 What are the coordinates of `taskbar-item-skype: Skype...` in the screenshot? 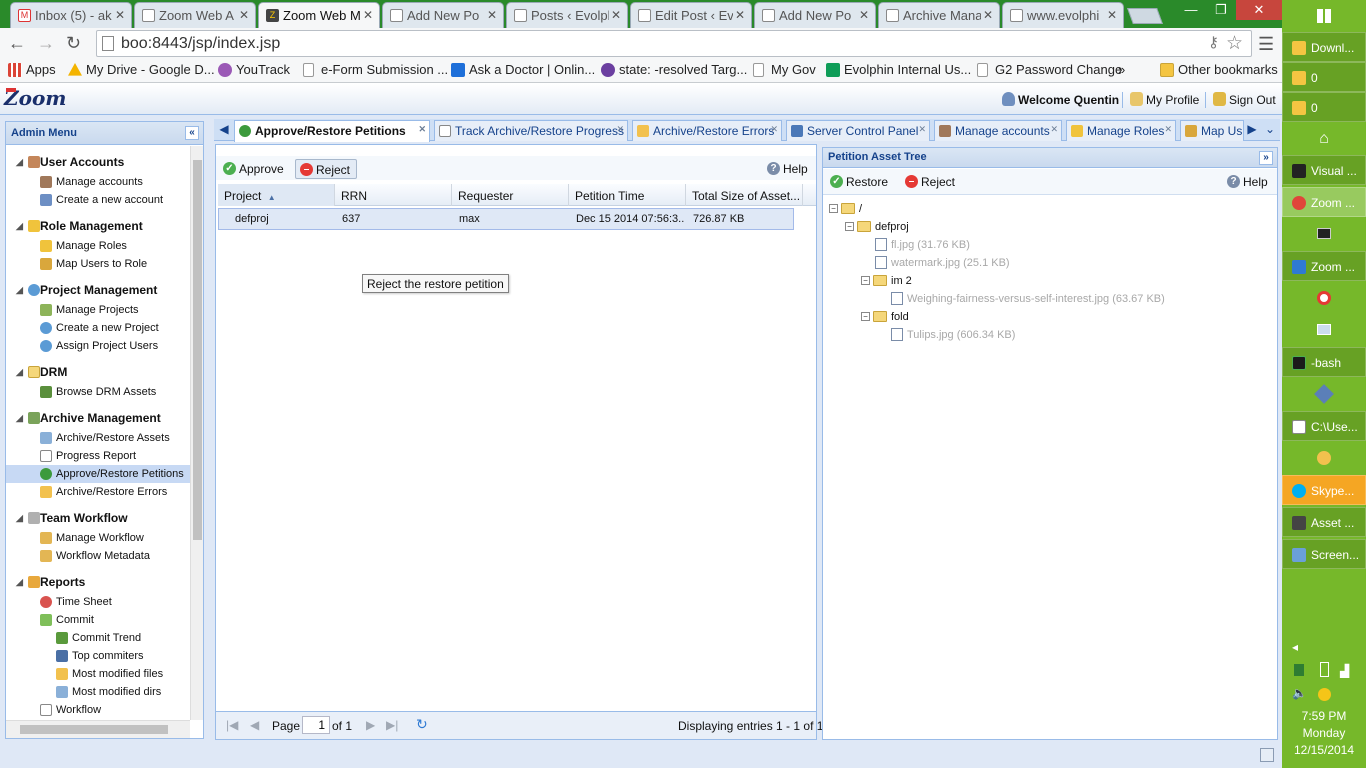 It's located at (1324, 490).